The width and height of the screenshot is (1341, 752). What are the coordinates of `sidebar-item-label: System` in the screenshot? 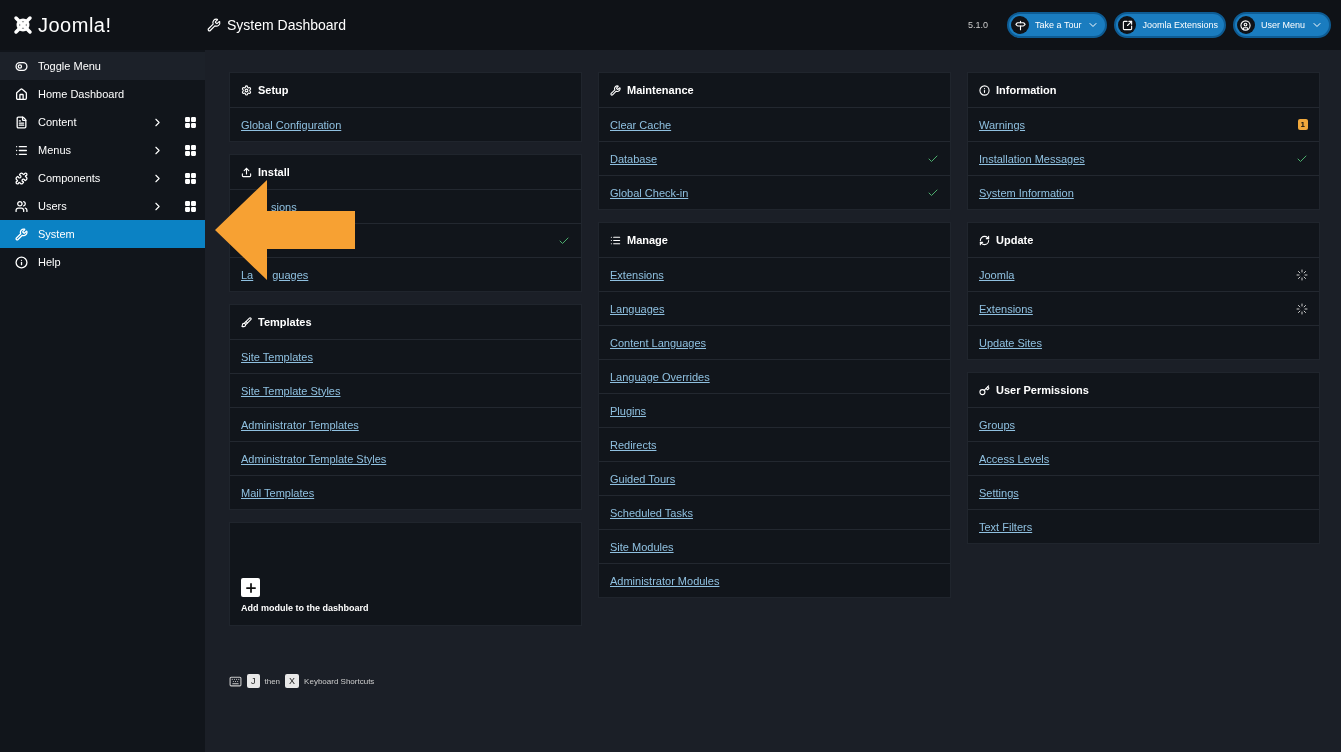 It's located at (57, 234).